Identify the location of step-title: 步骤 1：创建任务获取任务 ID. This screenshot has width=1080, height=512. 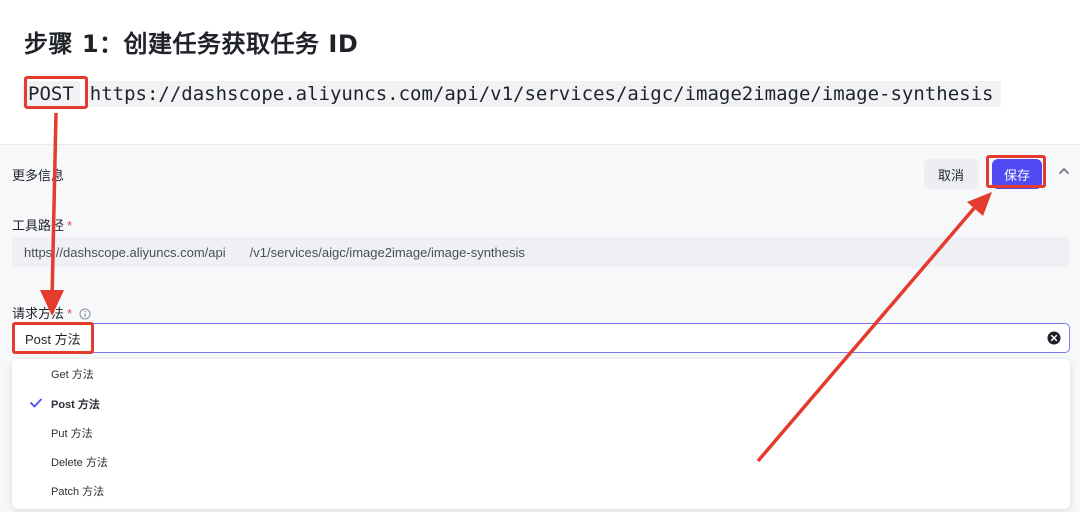
(191, 44).